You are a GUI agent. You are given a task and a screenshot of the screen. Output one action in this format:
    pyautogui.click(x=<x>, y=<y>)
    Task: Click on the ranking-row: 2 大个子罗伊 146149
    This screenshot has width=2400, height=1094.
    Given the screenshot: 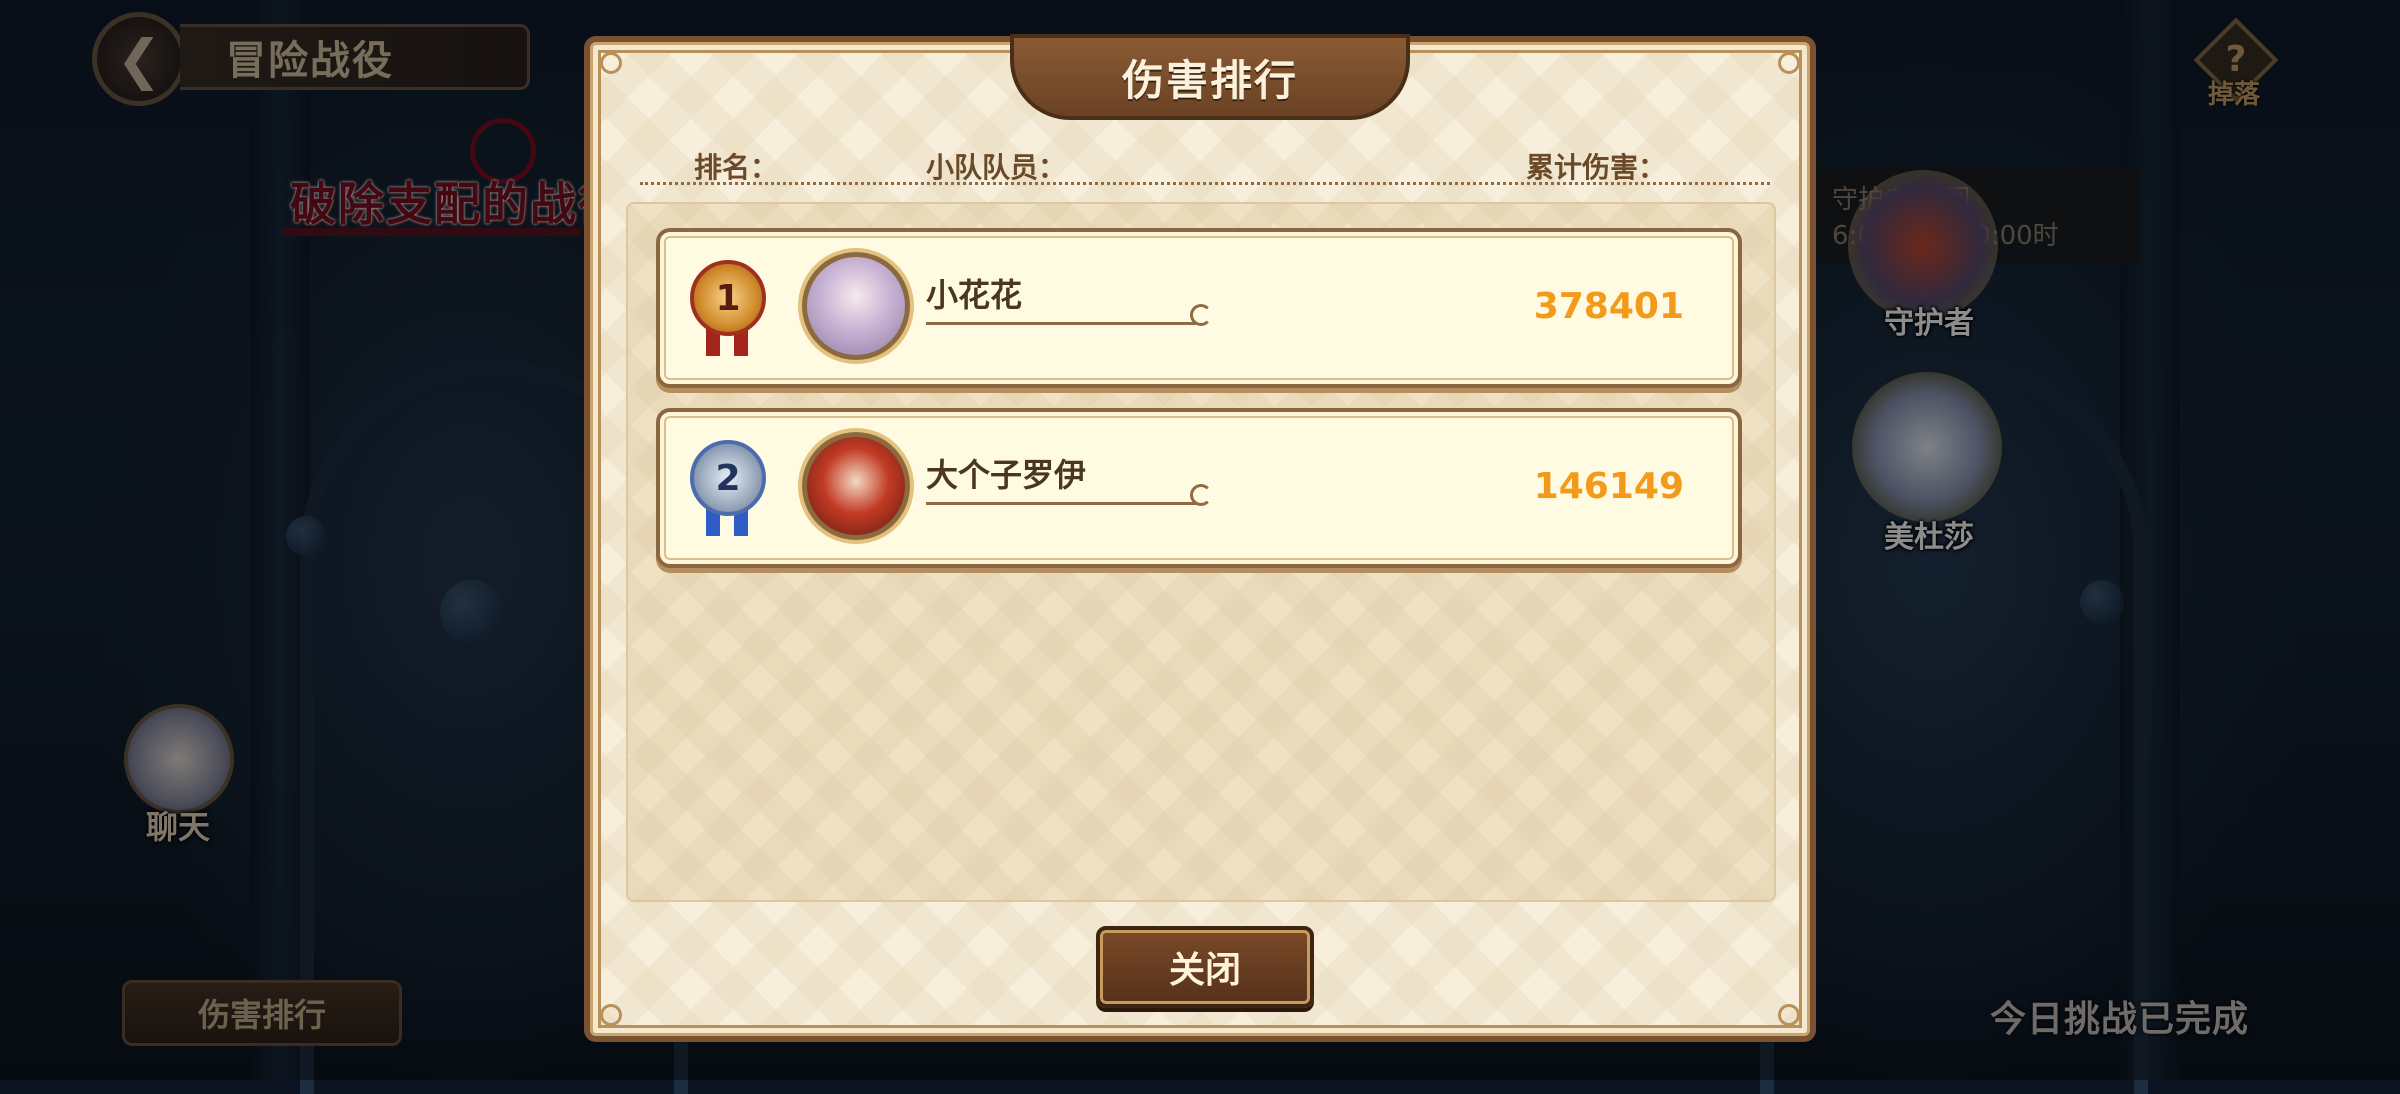 What is the action you would take?
    pyautogui.click(x=1199, y=488)
    